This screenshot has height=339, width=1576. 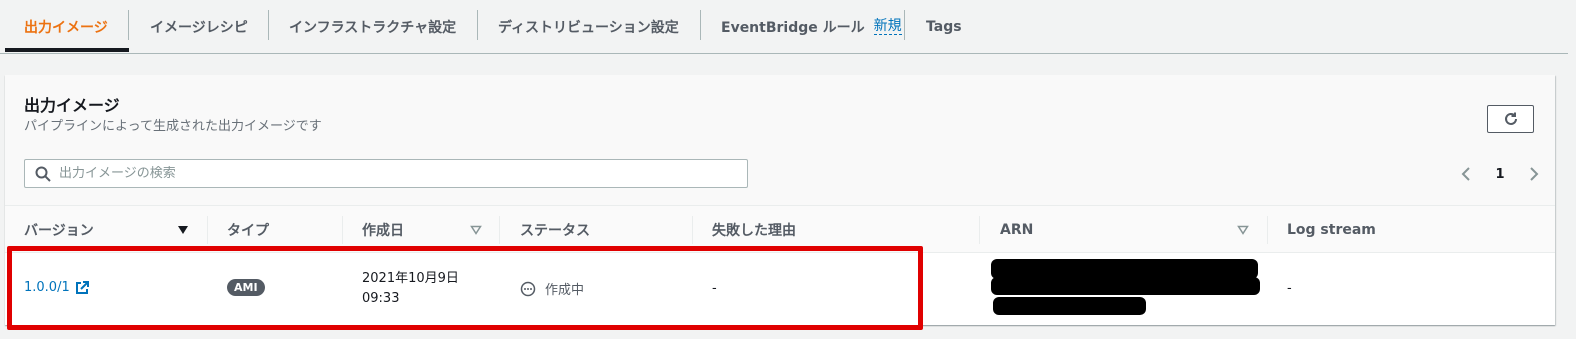 What do you see at coordinates (1289, 288) in the screenshot?
I see `log-stream-cell: -` at bounding box center [1289, 288].